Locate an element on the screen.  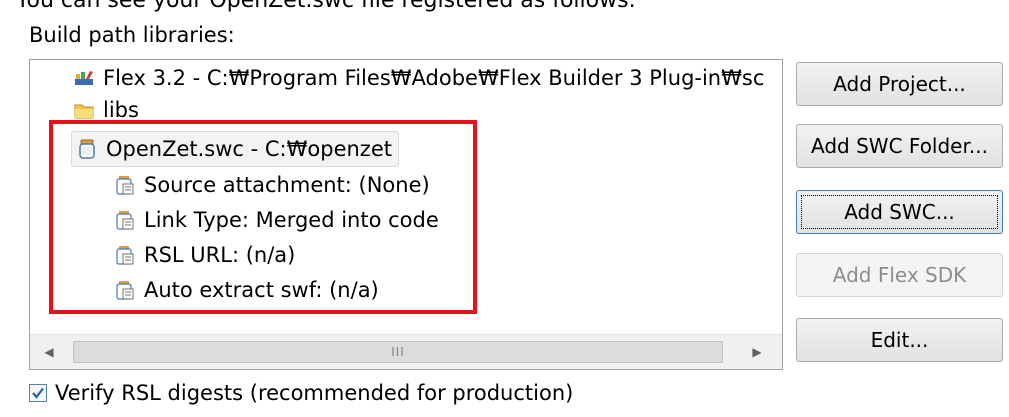
add-flex-sdk-button-label: Add Flex SDK is located at coordinates (899, 275).